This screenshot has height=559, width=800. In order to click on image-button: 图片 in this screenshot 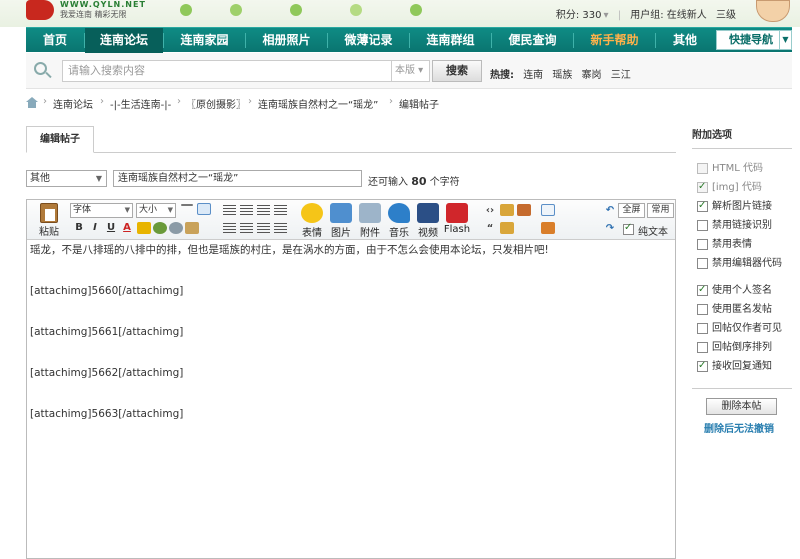, I will do `click(341, 221)`.